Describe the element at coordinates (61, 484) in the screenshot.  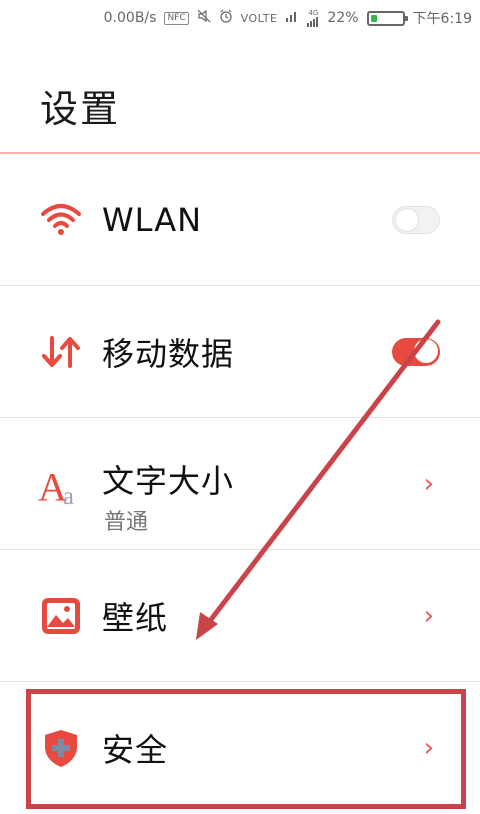
I see `font-size-icon: A a` at that location.